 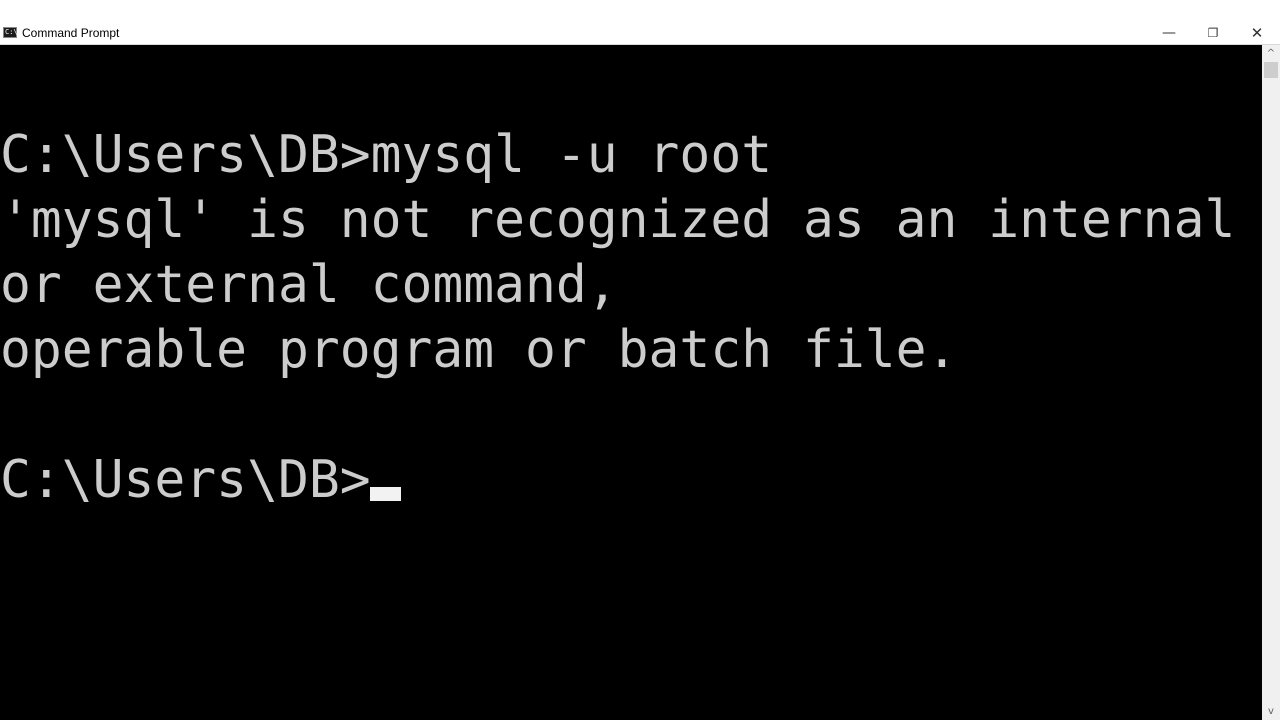 What do you see at coordinates (1213, 33) in the screenshot?
I see `restore-button: ❐` at bounding box center [1213, 33].